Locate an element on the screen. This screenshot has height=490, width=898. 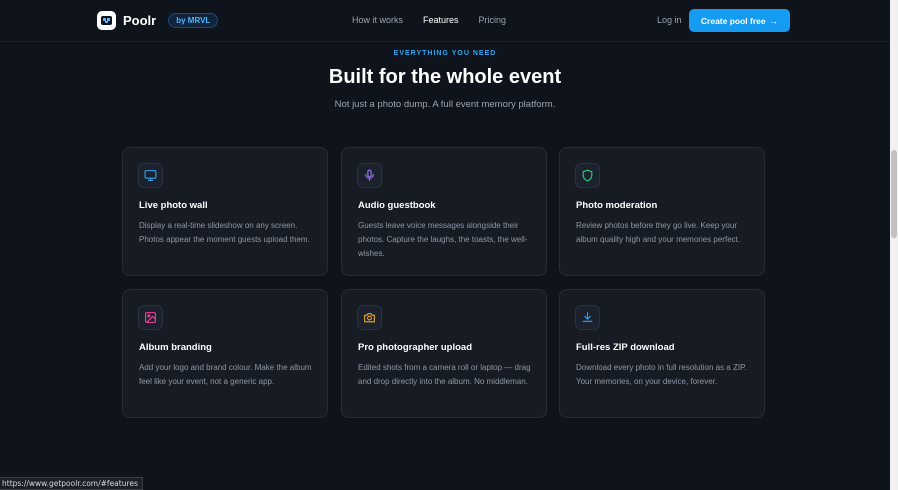
monitor-icon is located at coordinates (150, 175).